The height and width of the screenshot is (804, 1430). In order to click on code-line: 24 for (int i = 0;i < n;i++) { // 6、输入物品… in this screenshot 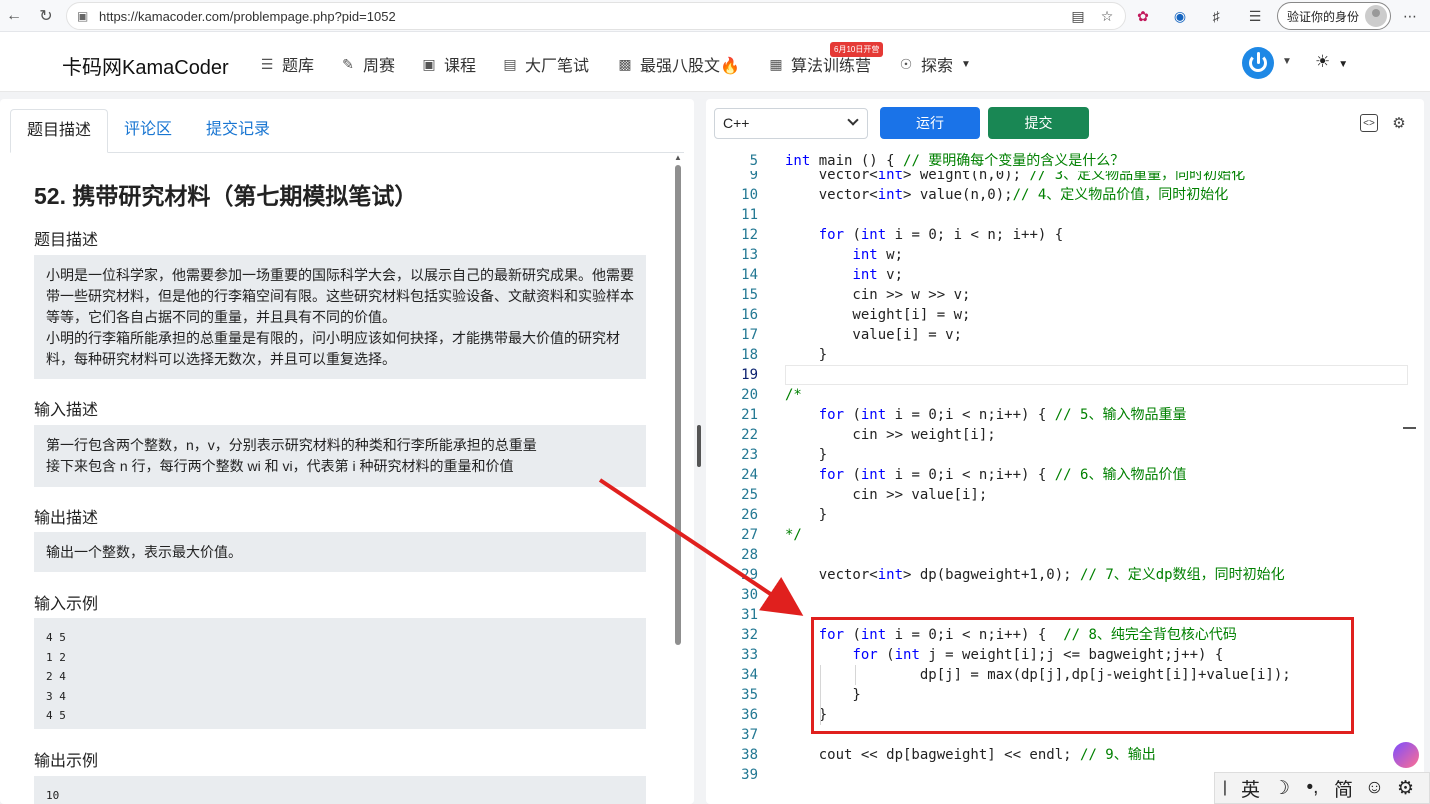, I will do `click(1065, 475)`.